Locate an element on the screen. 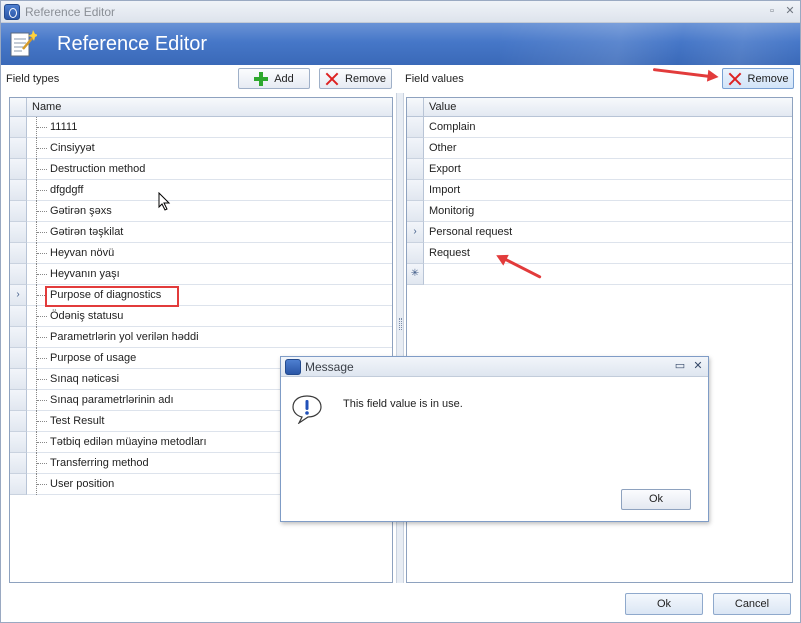  splitter-grip is located at coordinates (400, 324).